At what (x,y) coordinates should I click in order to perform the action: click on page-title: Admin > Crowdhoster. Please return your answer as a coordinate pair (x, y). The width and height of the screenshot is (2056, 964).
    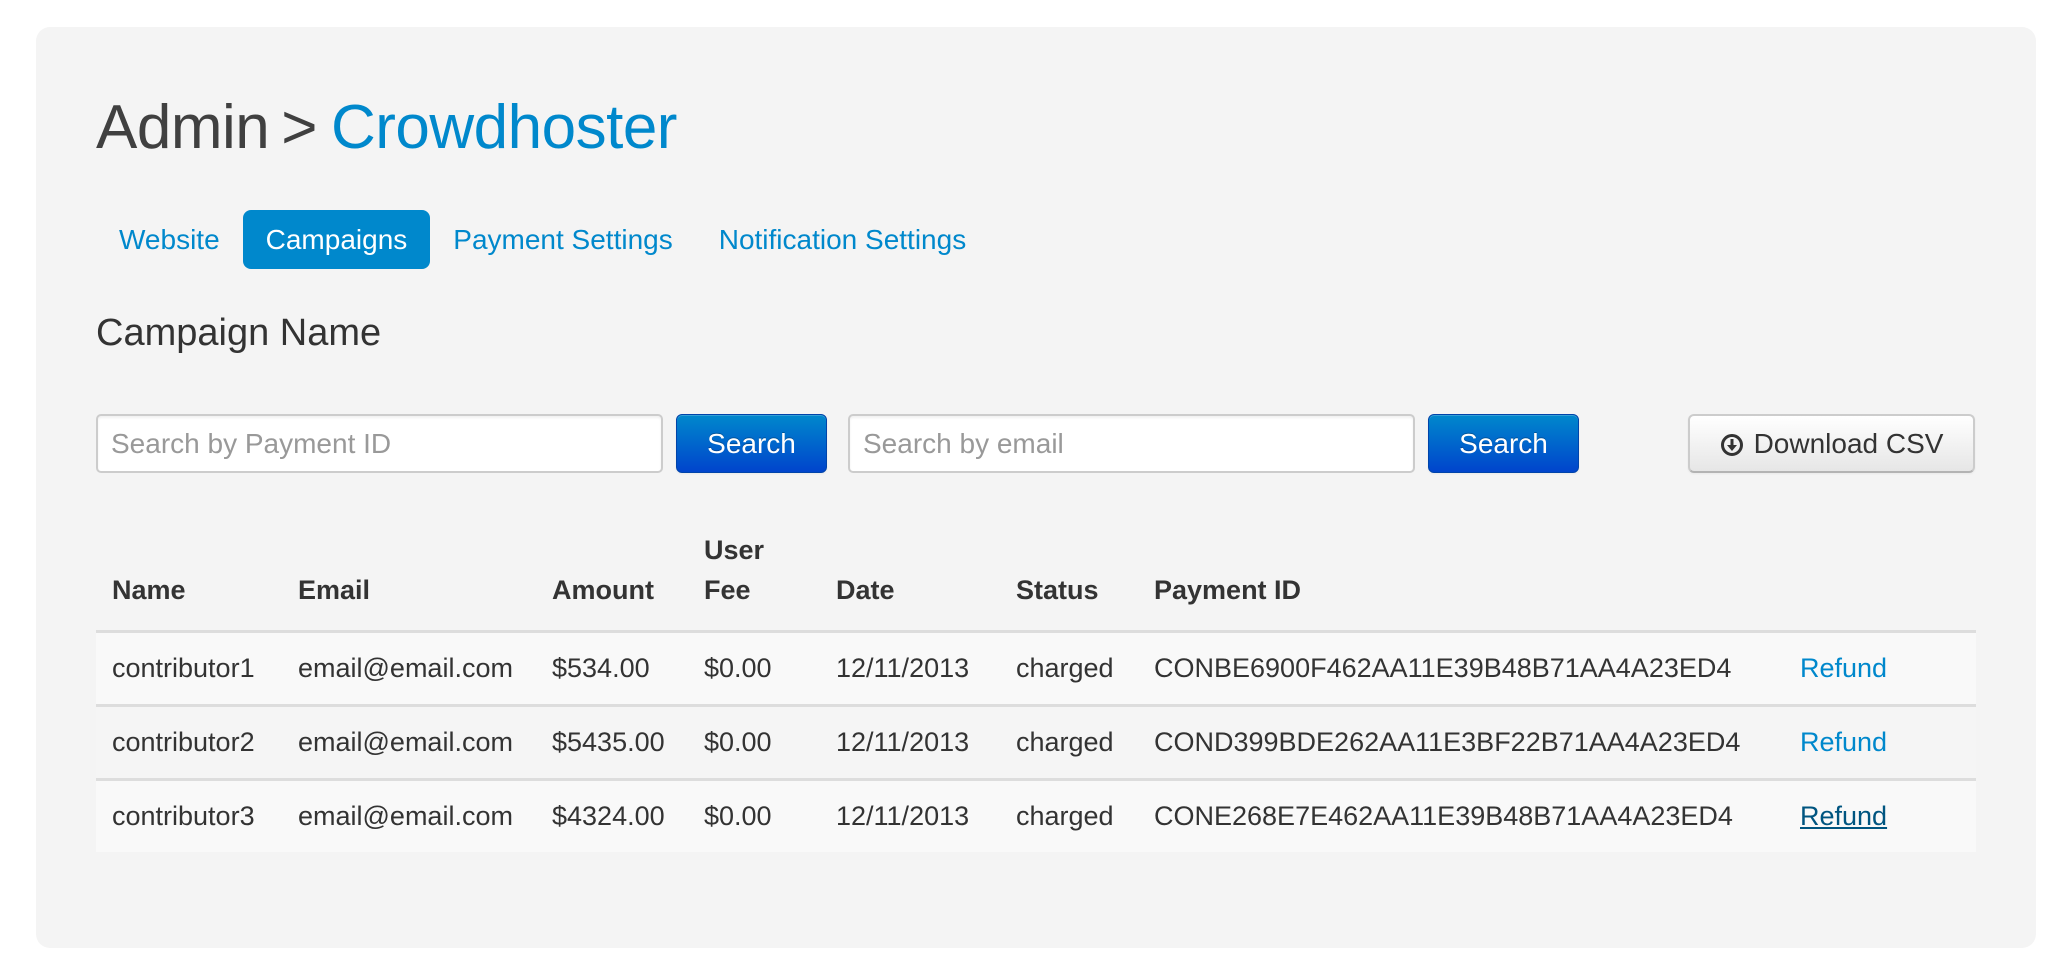
    Looking at the image, I should click on (386, 128).